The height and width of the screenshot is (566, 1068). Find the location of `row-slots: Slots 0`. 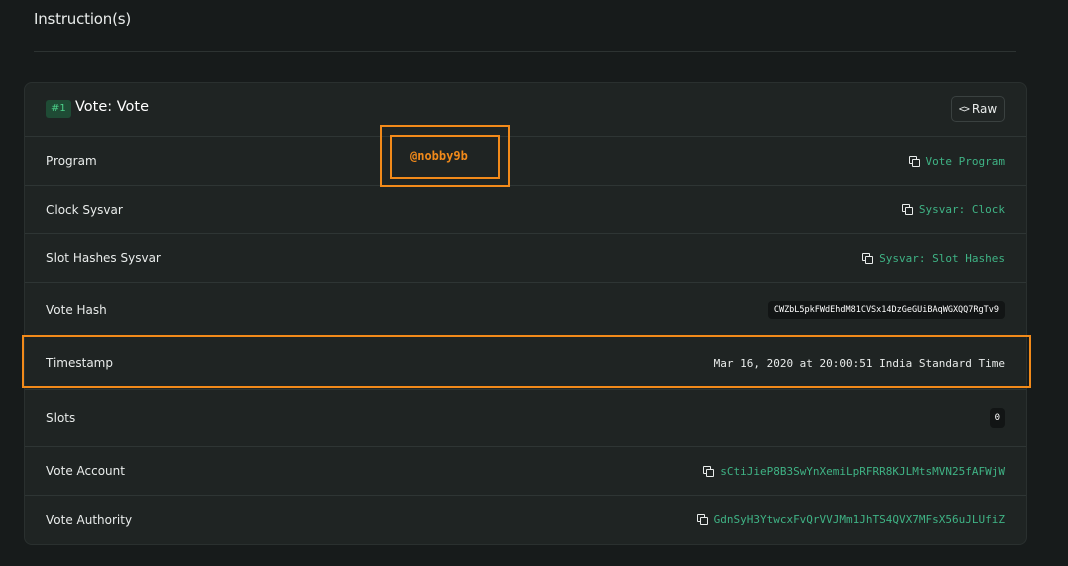

row-slots: Slots 0 is located at coordinates (525, 418).